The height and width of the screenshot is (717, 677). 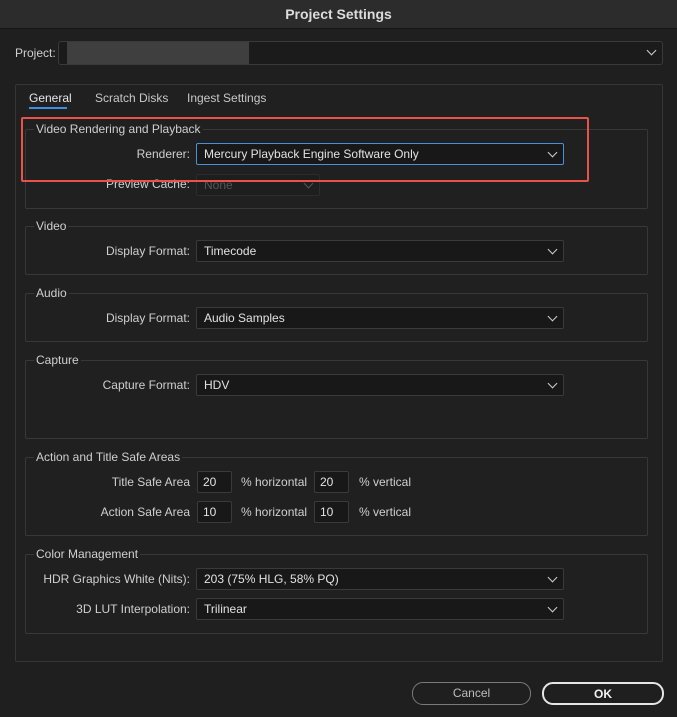 I want to click on title-safe-horizontal-input: 20, so click(x=214, y=482).